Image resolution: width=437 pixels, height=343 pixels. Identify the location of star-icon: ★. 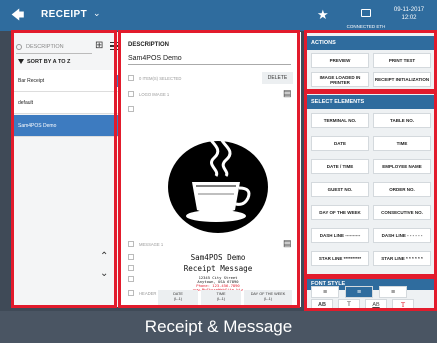
(323, 15).